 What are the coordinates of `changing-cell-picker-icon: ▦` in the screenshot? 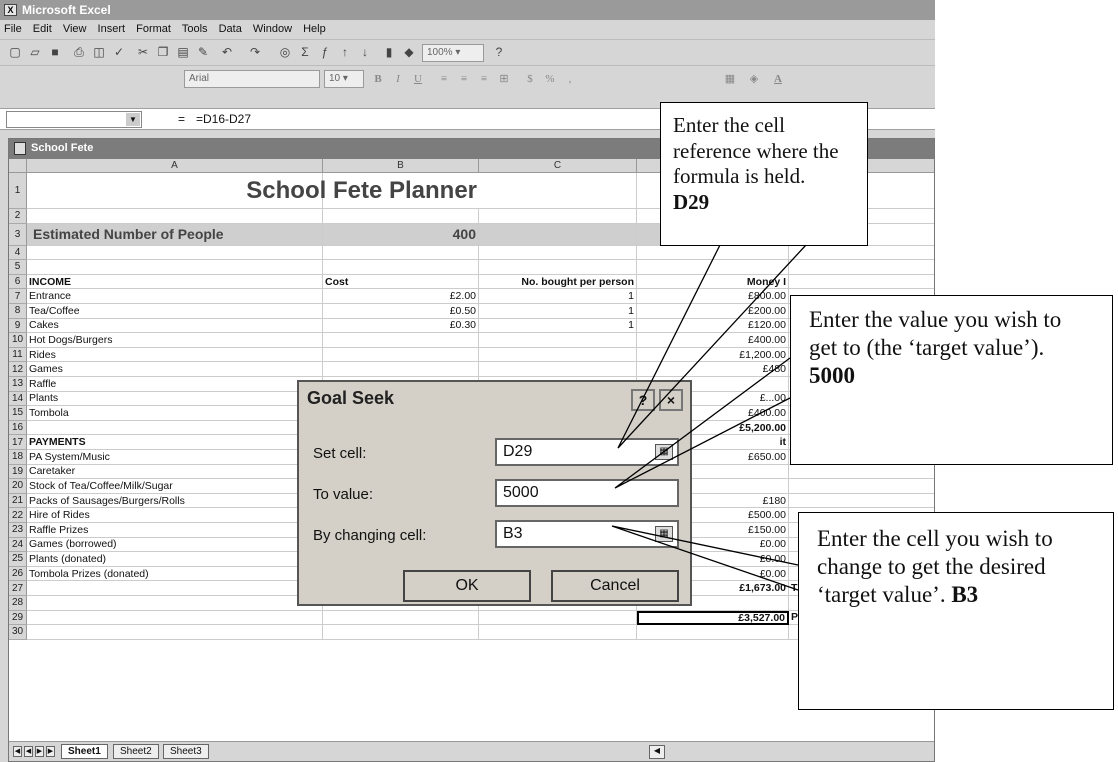 It's located at (664, 534).